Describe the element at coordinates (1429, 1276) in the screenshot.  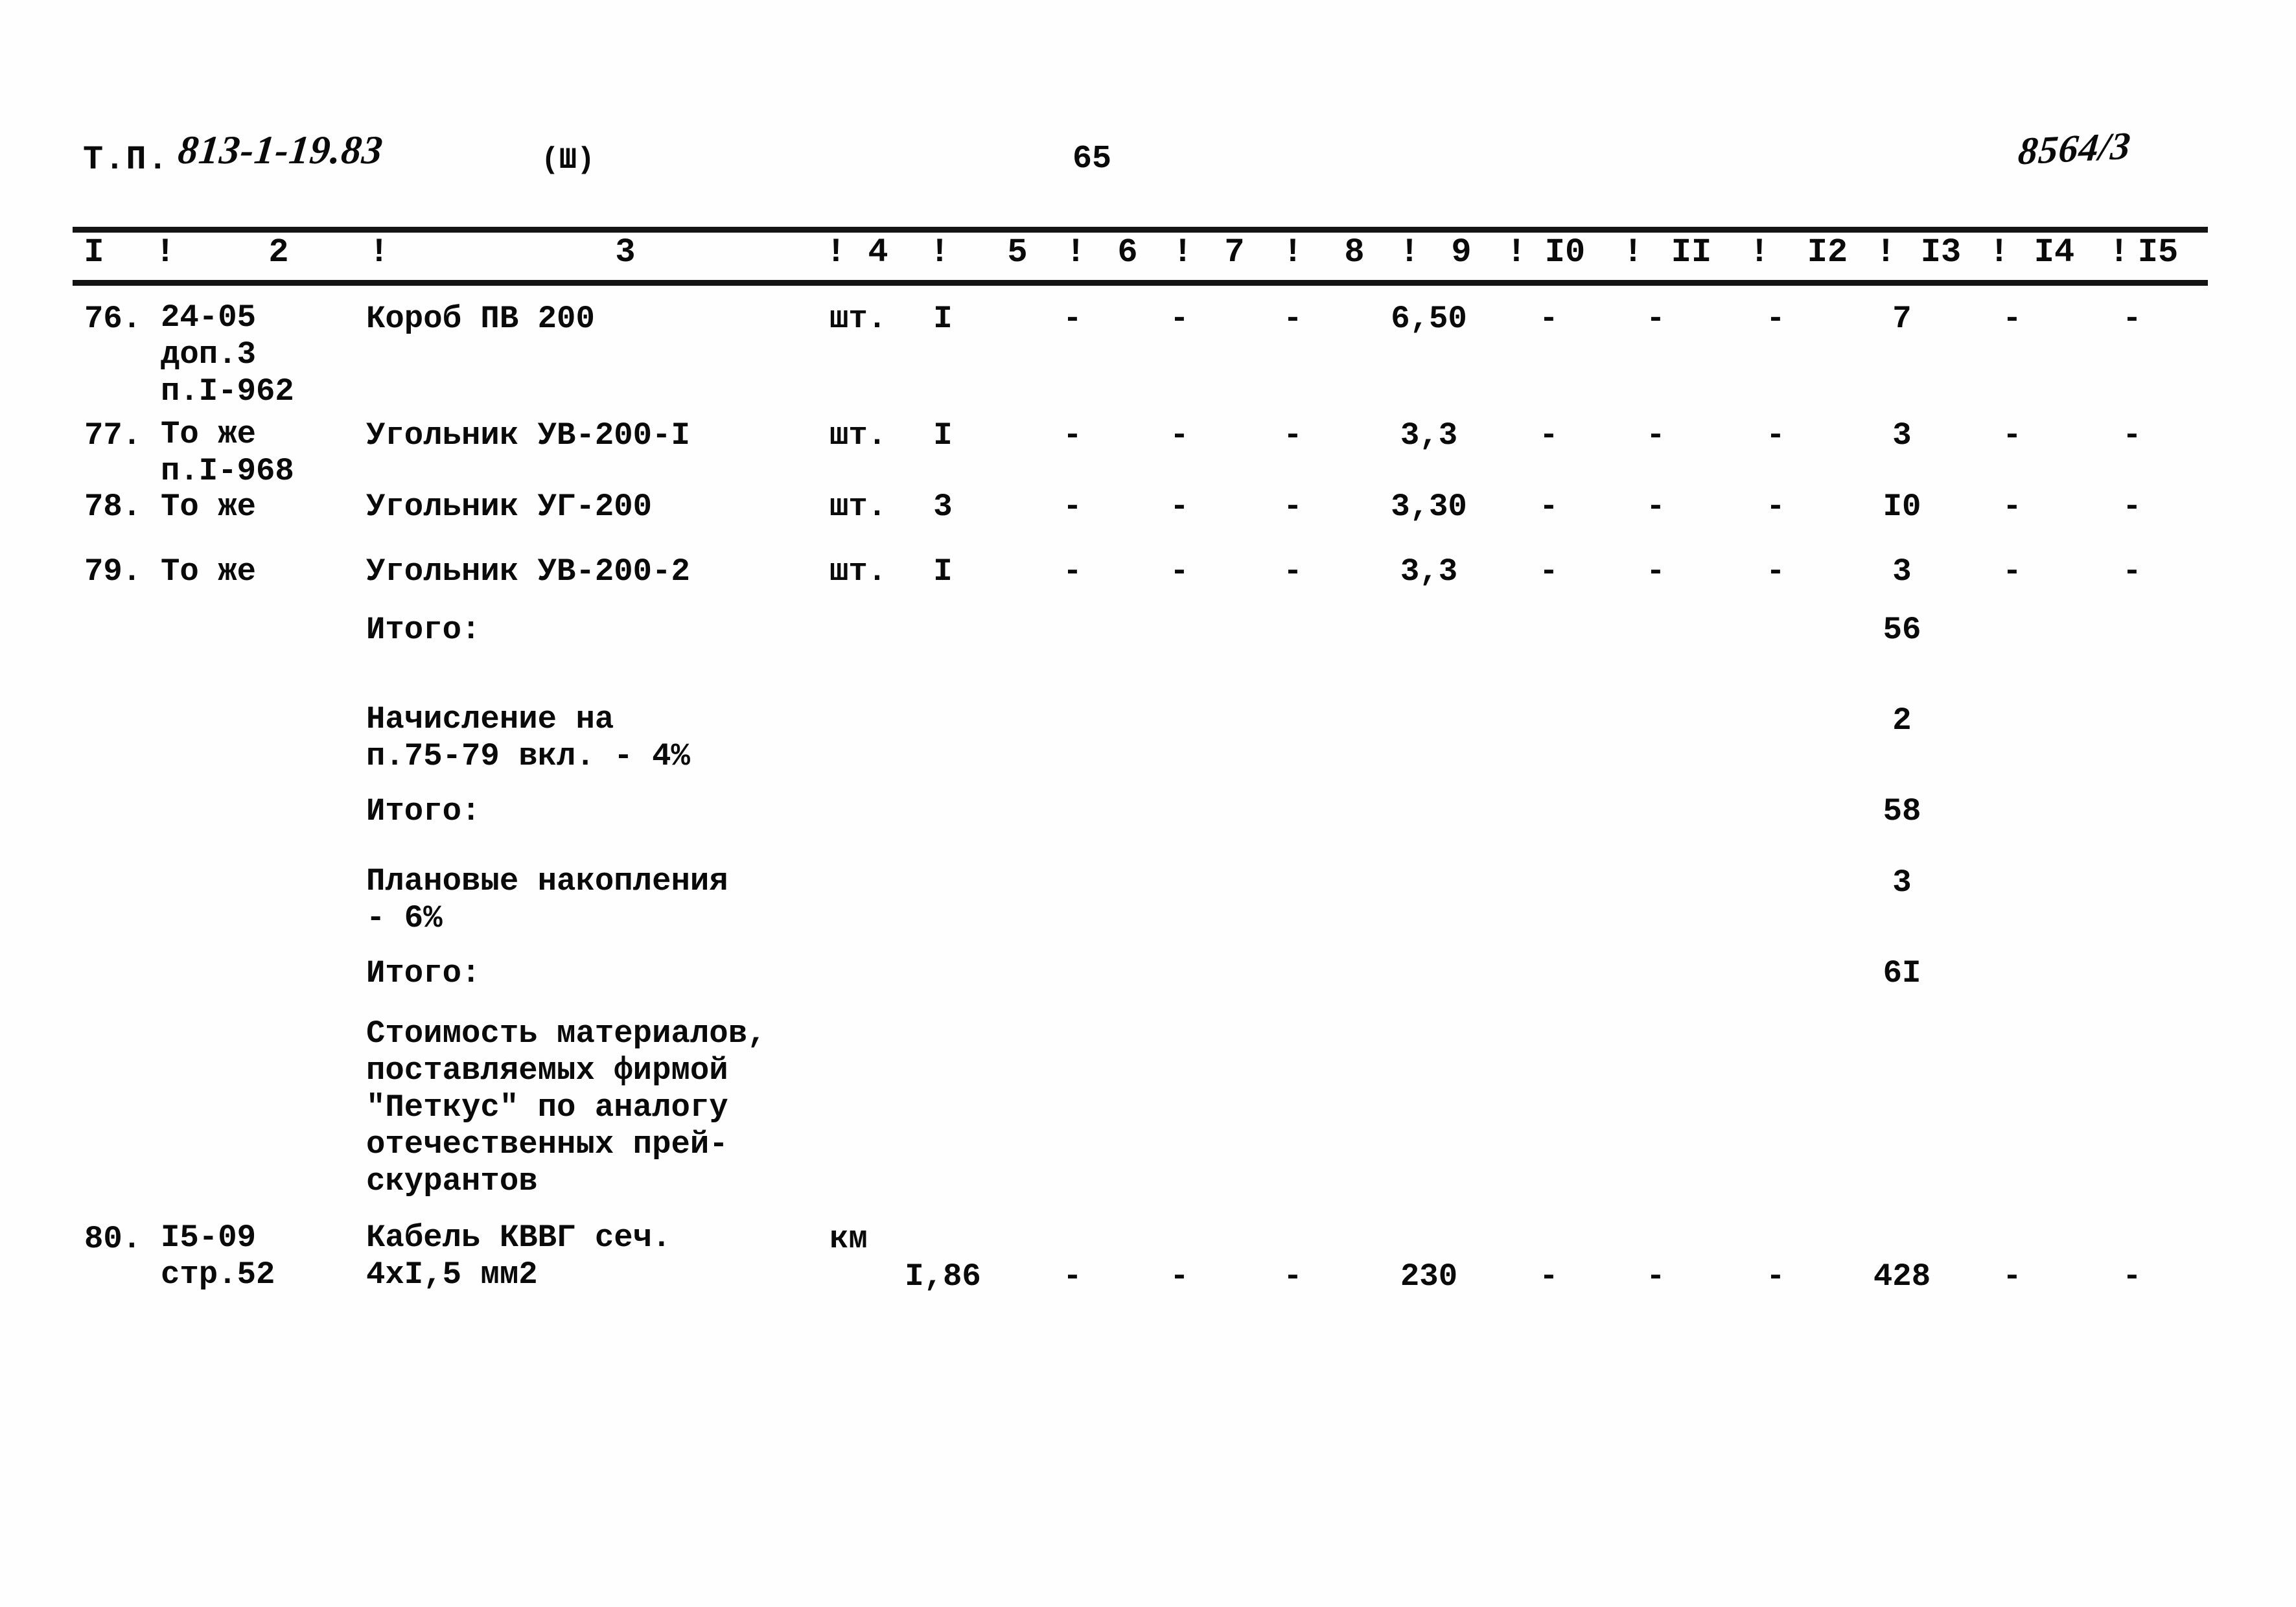
I see `row-value-col8: 230` at that location.